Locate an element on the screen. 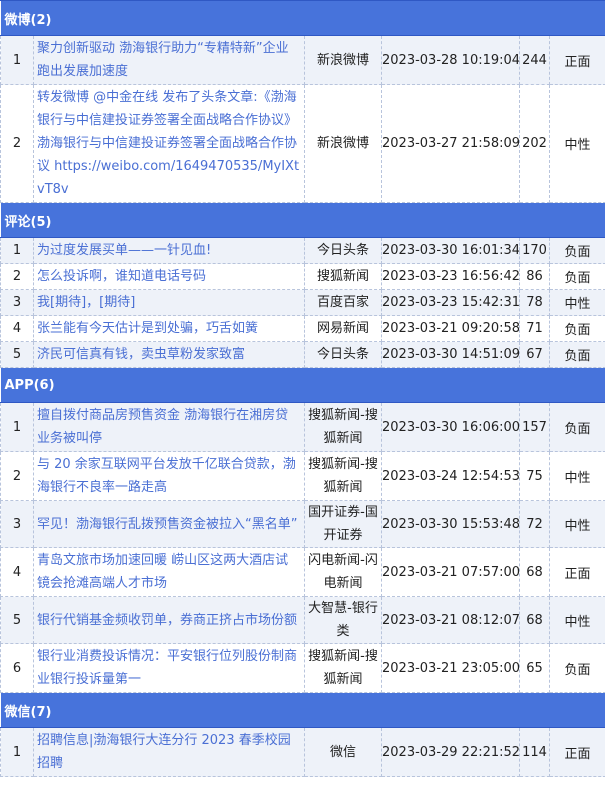 The height and width of the screenshot is (809, 605). hit-count: 244 is located at coordinates (534, 60).